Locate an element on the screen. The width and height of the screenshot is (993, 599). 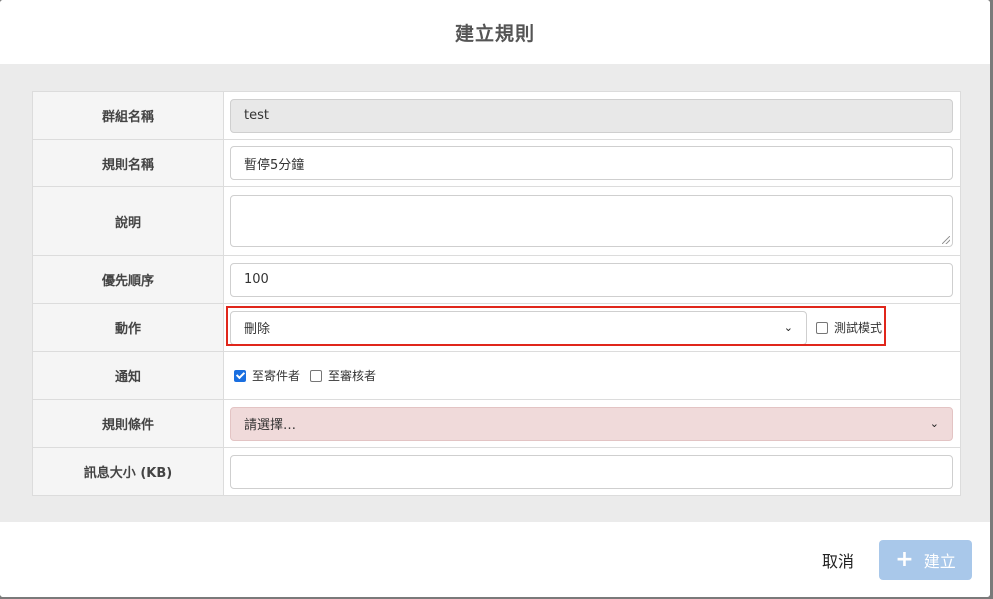
action-label: 動作 is located at coordinates (128, 327).